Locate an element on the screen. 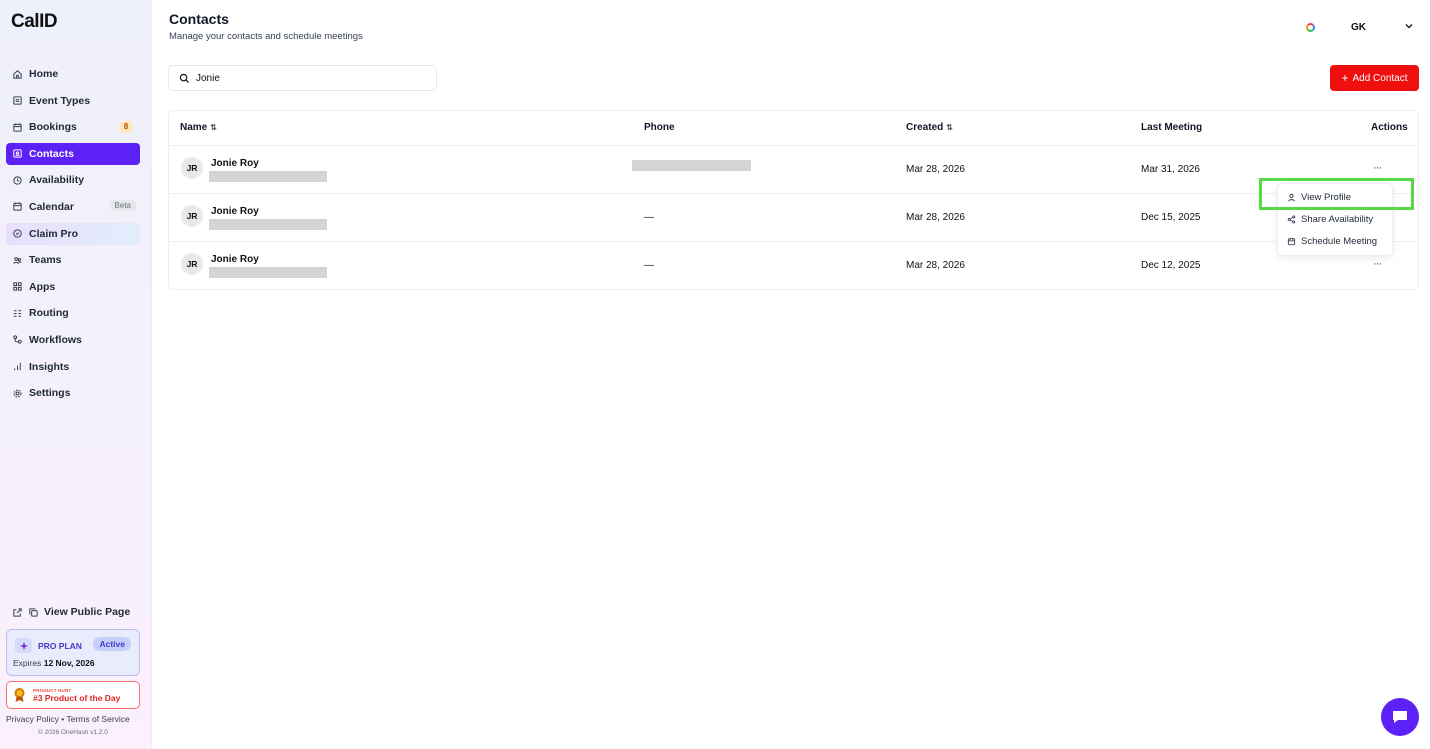 The height and width of the screenshot is (749, 1430). menu-item-share-availability: Share Availability is located at coordinates (1330, 219).